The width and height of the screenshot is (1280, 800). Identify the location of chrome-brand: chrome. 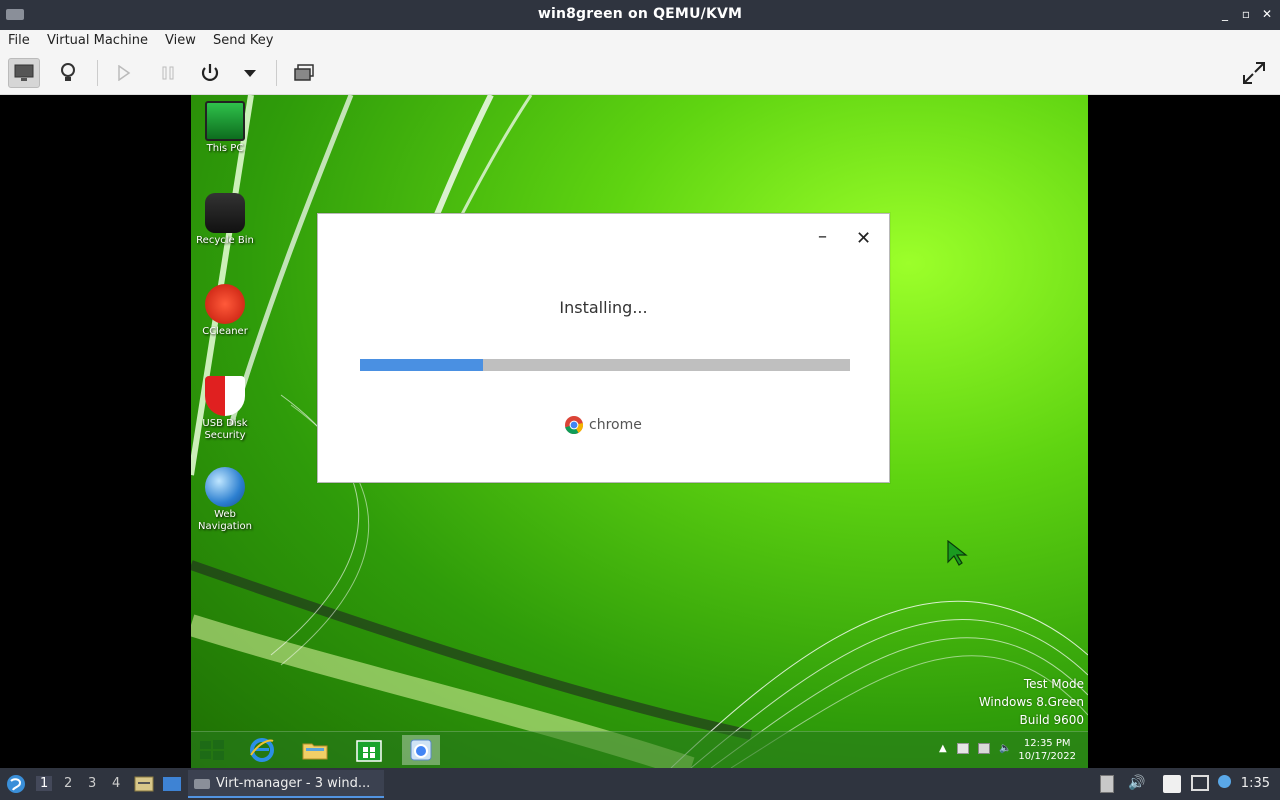
(603, 425).